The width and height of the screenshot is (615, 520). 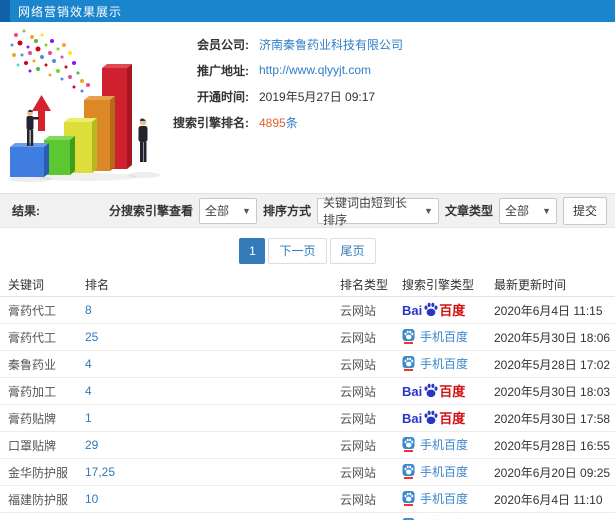 What do you see at coordinates (212, 418) in the screenshot?
I see `rank-link: 1` at bounding box center [212, 418].